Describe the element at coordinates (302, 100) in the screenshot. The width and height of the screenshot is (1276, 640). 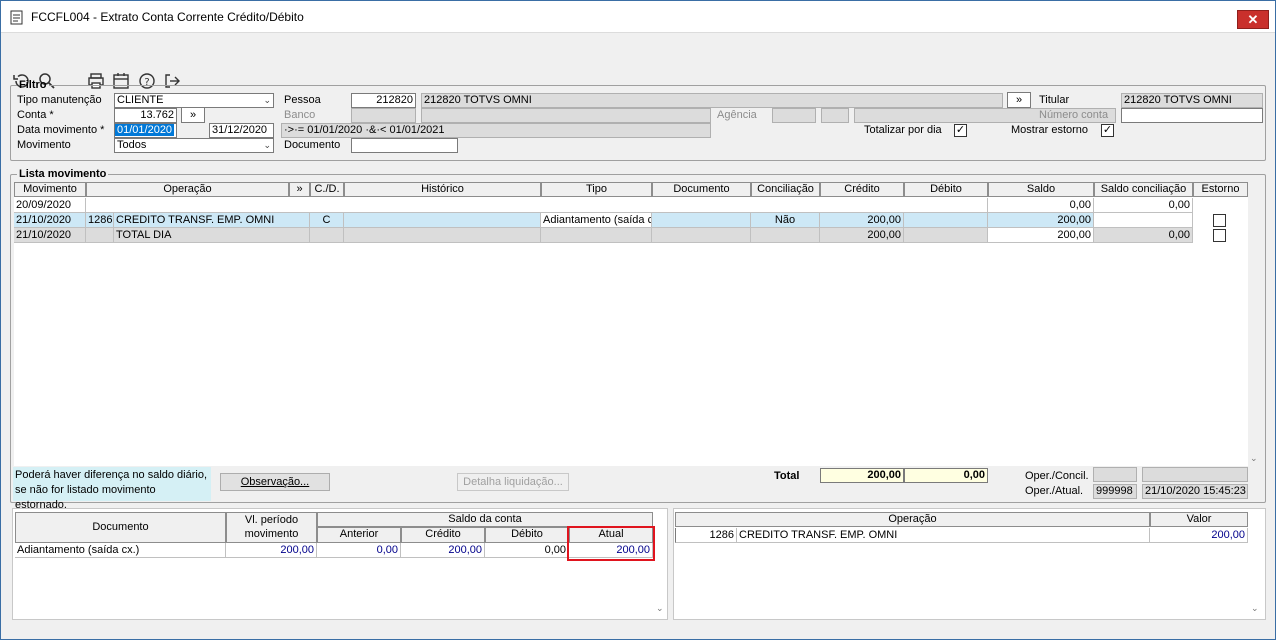
I see `pessoa-label: Pessoa` at that location.